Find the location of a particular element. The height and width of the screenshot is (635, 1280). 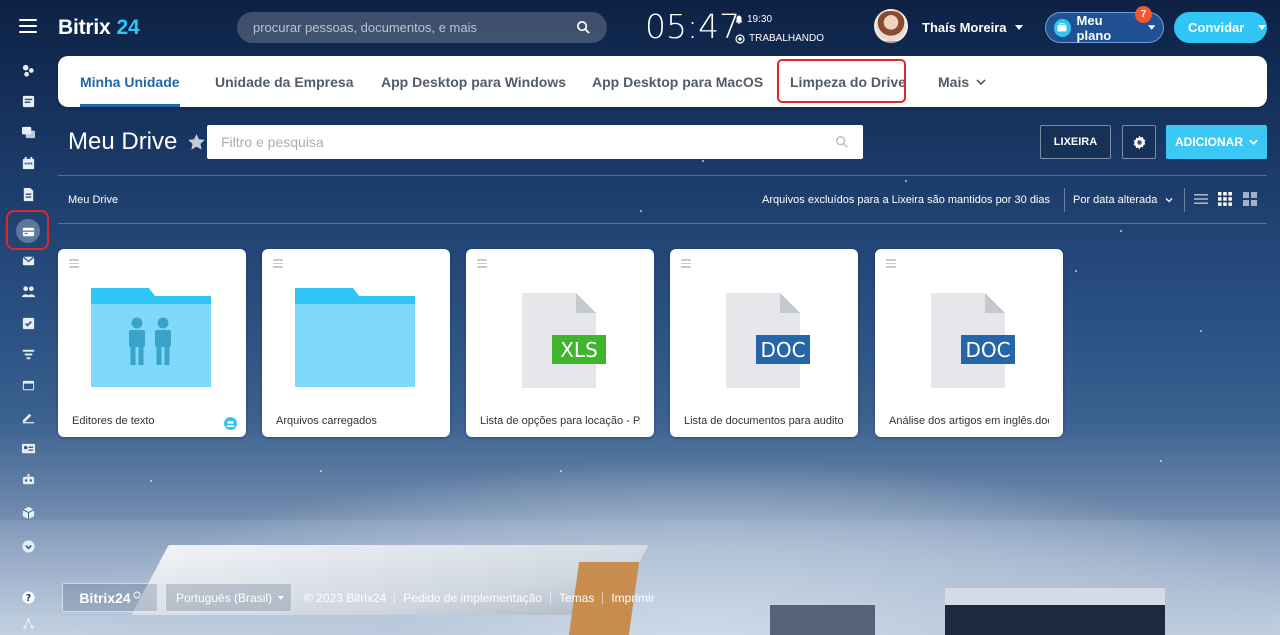

file-card-editores: Editores de texto is located at coordinates (152, 343).